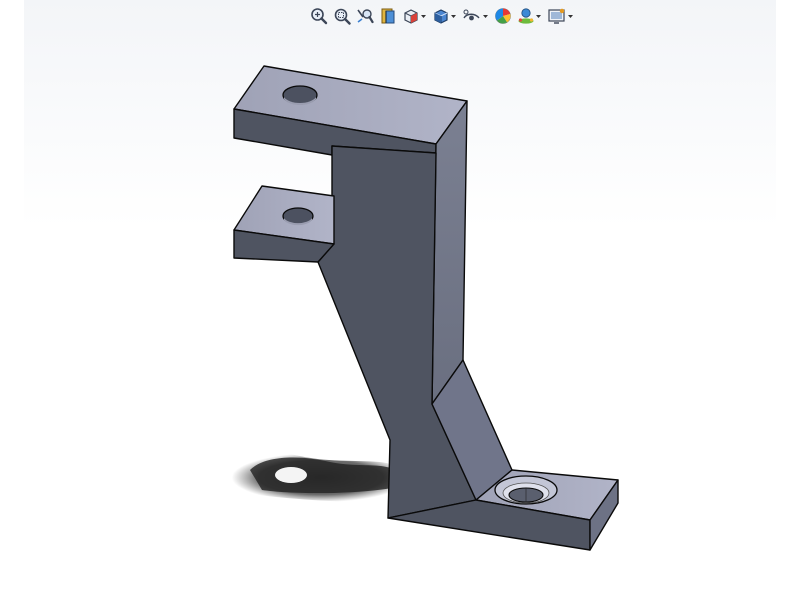  I want to click on upright-side-face, so click(449, 252).